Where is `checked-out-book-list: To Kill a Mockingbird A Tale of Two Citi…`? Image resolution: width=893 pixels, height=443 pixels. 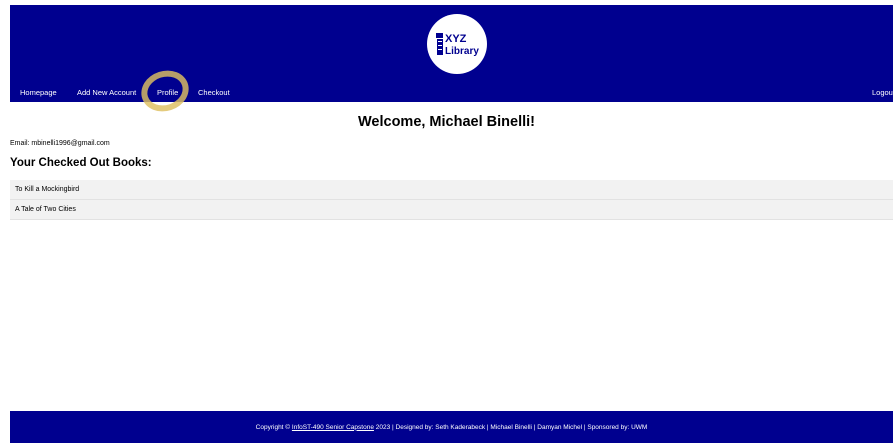
checked-out-book-list: To Kill a Mockingbird A Tale of Two Citi… is located at coordinates (451, 200).